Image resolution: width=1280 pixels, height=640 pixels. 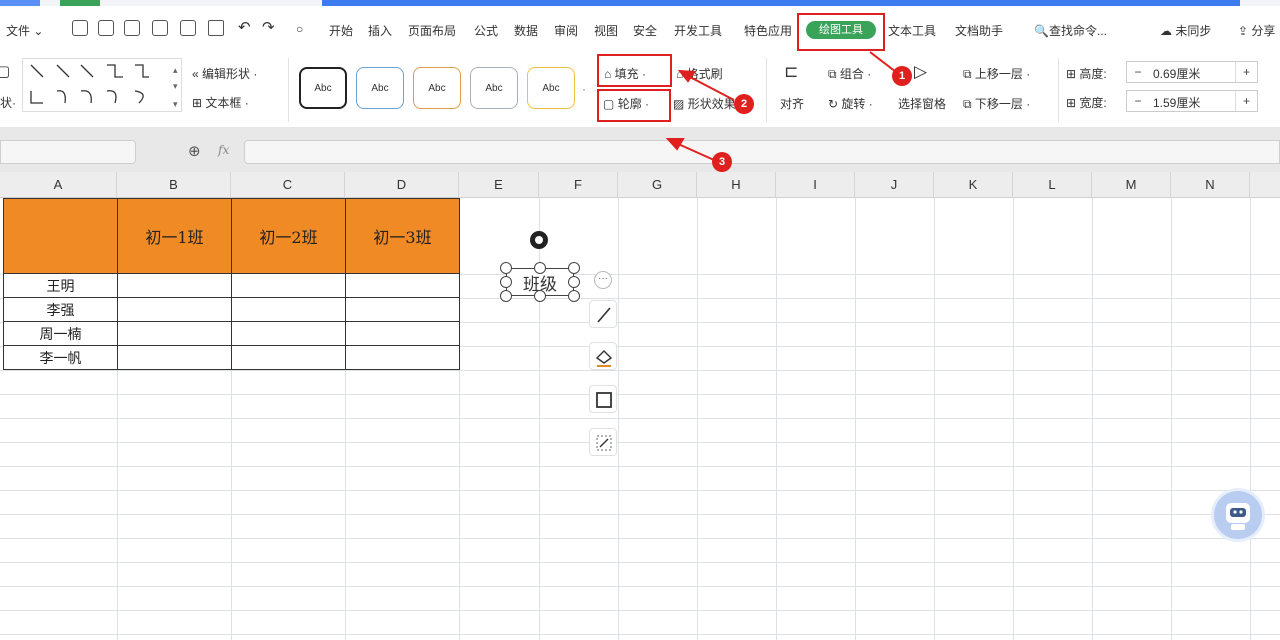 I want to click on annotation-marker-3: 3, so click(x=722, y=162).